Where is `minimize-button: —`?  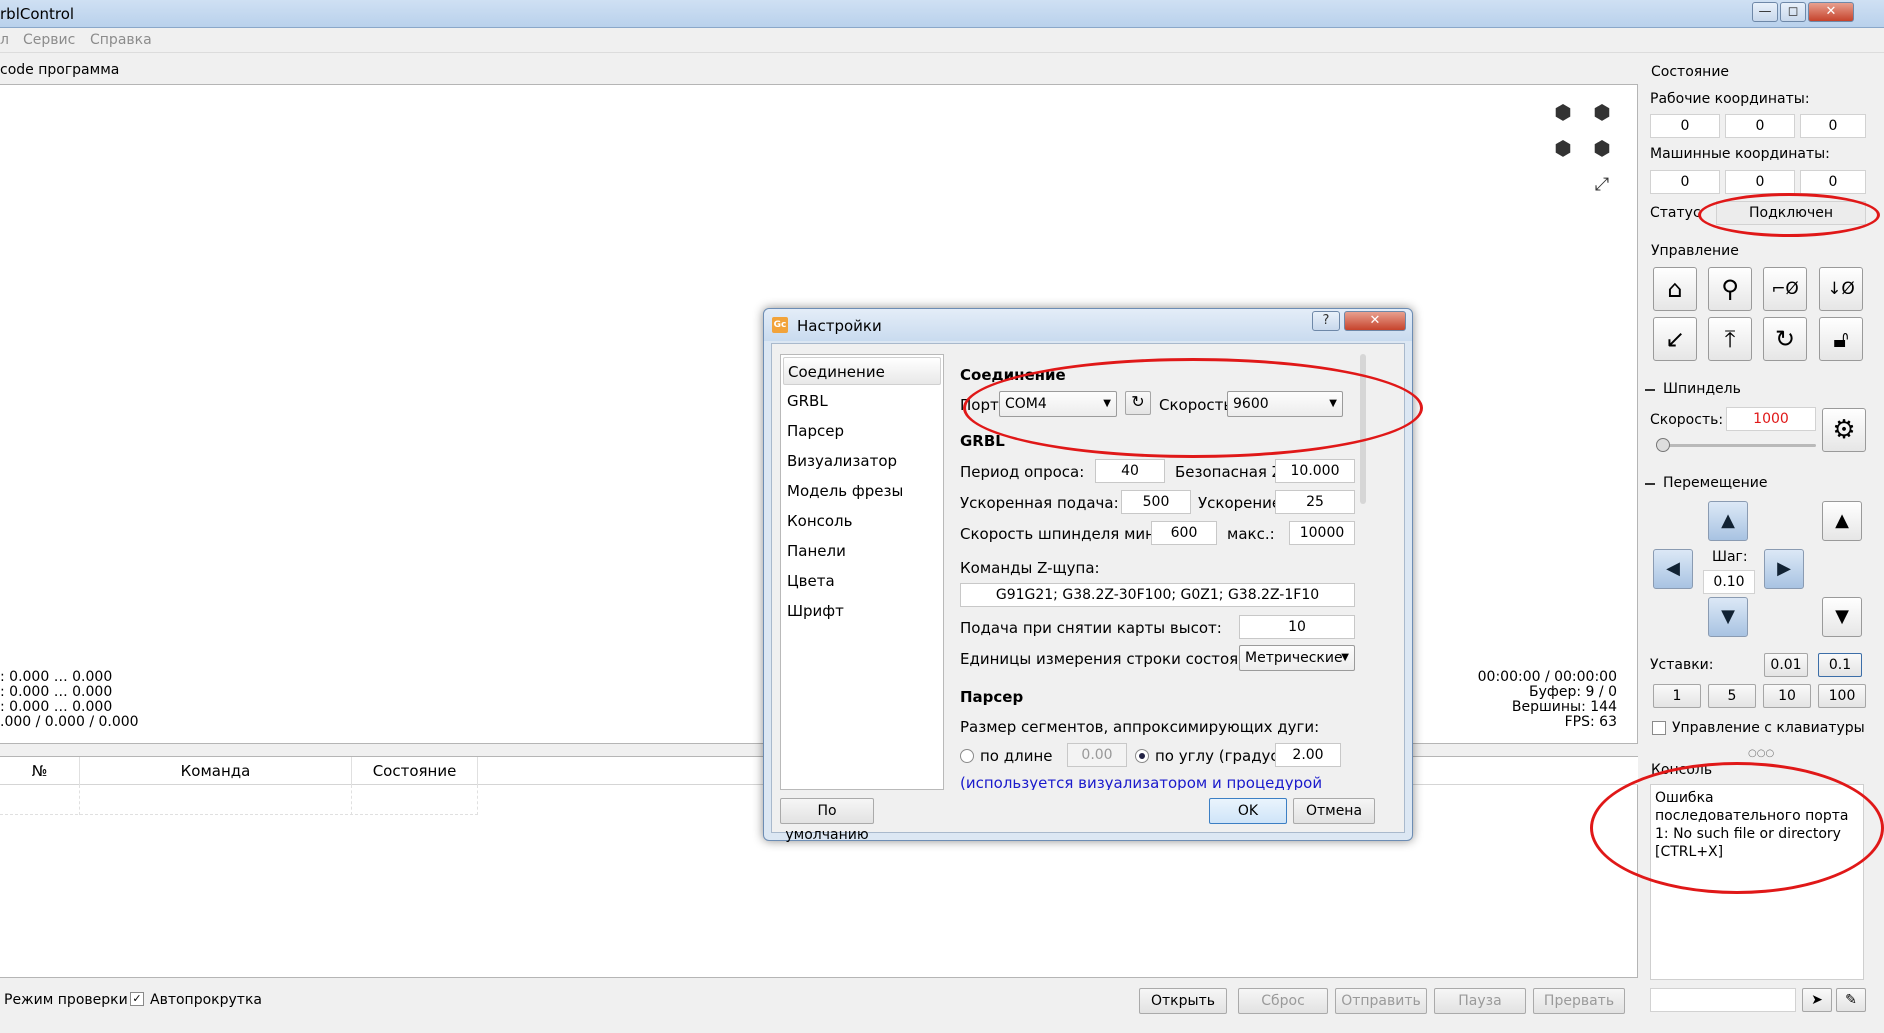 minimize-button: — is located at coordinates (1765, 12).